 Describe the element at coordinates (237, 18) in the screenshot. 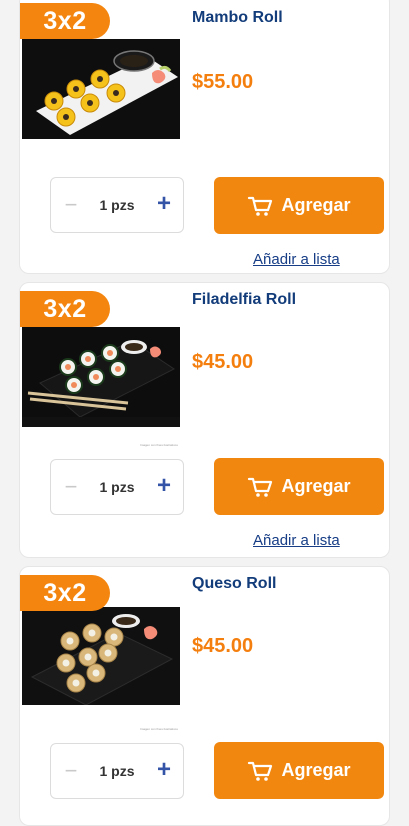

I see `product-name: Mambo Roll` at that location.